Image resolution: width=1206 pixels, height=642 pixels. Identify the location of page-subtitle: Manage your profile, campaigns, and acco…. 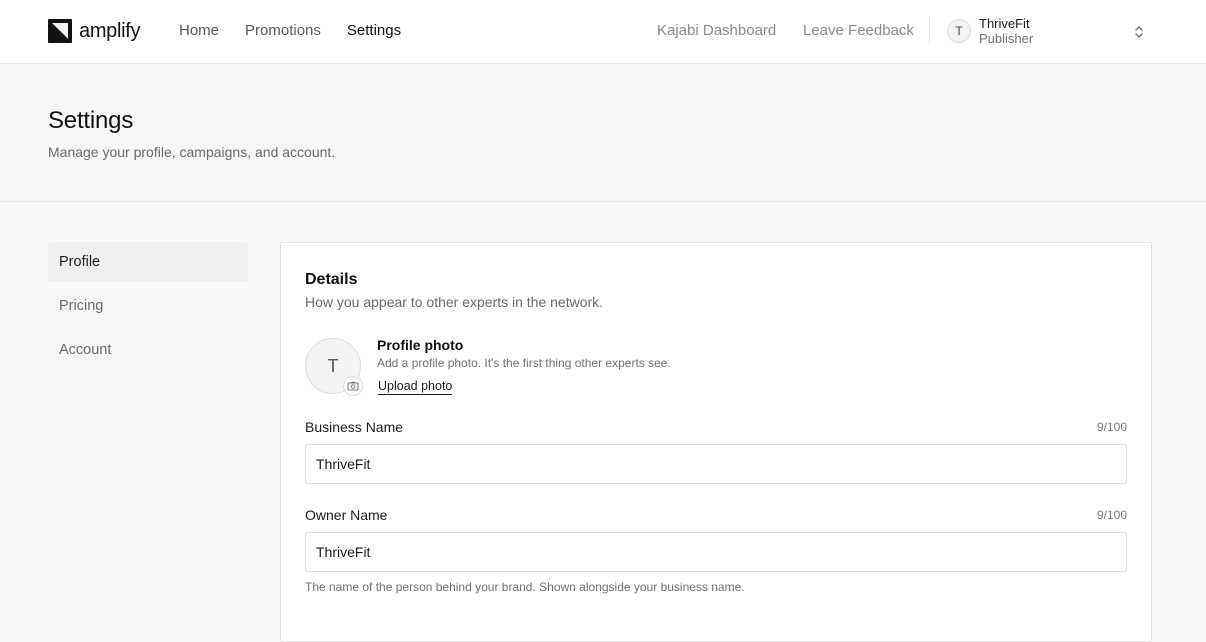
(192, 152).